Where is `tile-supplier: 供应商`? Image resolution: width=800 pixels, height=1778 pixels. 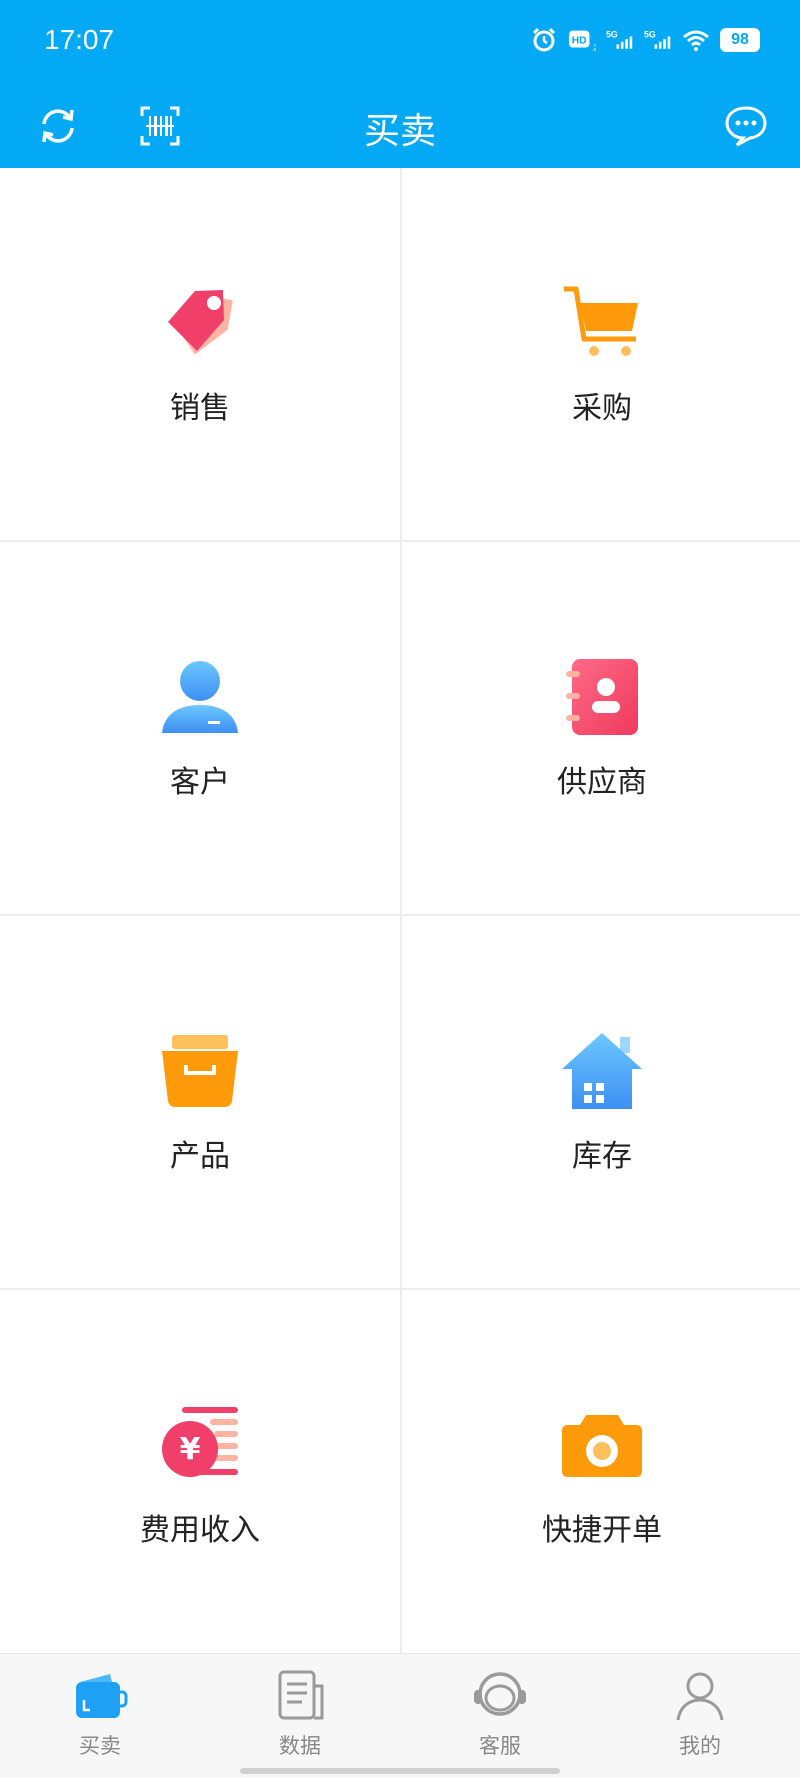 tile-supplier: 供应商 is located at coordinates (601, 728).